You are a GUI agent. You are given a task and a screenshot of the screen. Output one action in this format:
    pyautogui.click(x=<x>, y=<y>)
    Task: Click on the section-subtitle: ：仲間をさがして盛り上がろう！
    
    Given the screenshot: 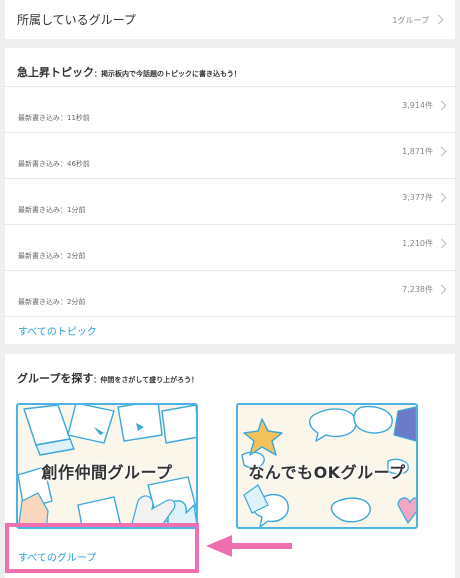 What is the action you would take?
    pyautogui.click(x=146, y=380)
    